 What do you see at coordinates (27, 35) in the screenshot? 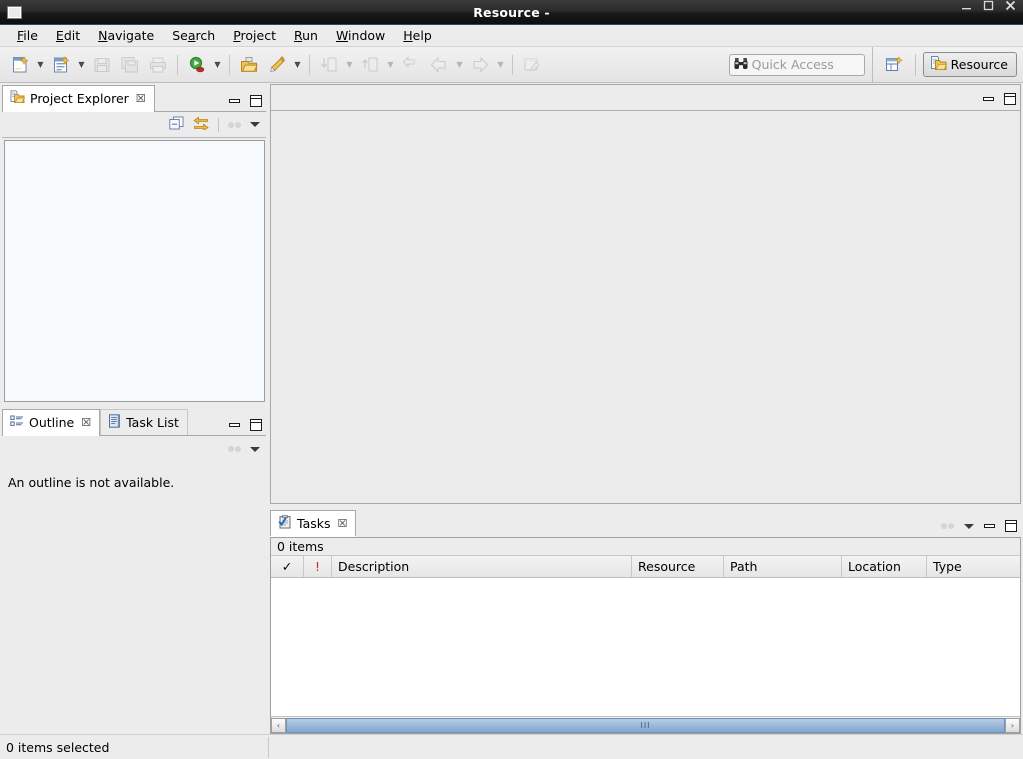
I see `menu-file: File` at bounding box center [27, 35].